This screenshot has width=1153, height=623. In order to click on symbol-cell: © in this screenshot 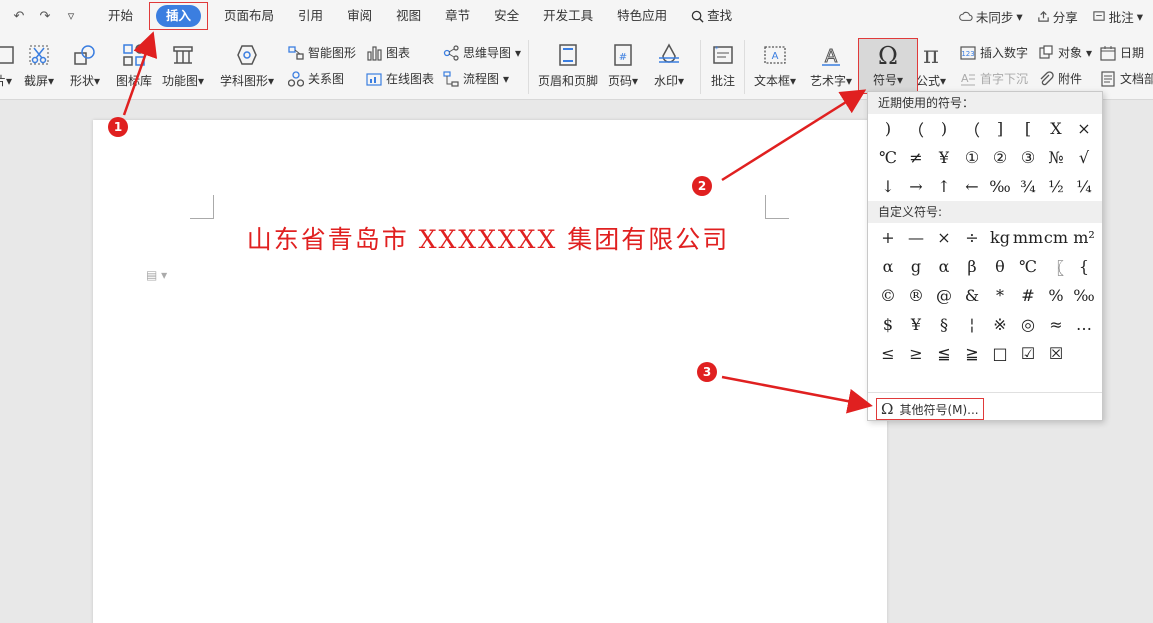, I will do `click(888, 295)`.